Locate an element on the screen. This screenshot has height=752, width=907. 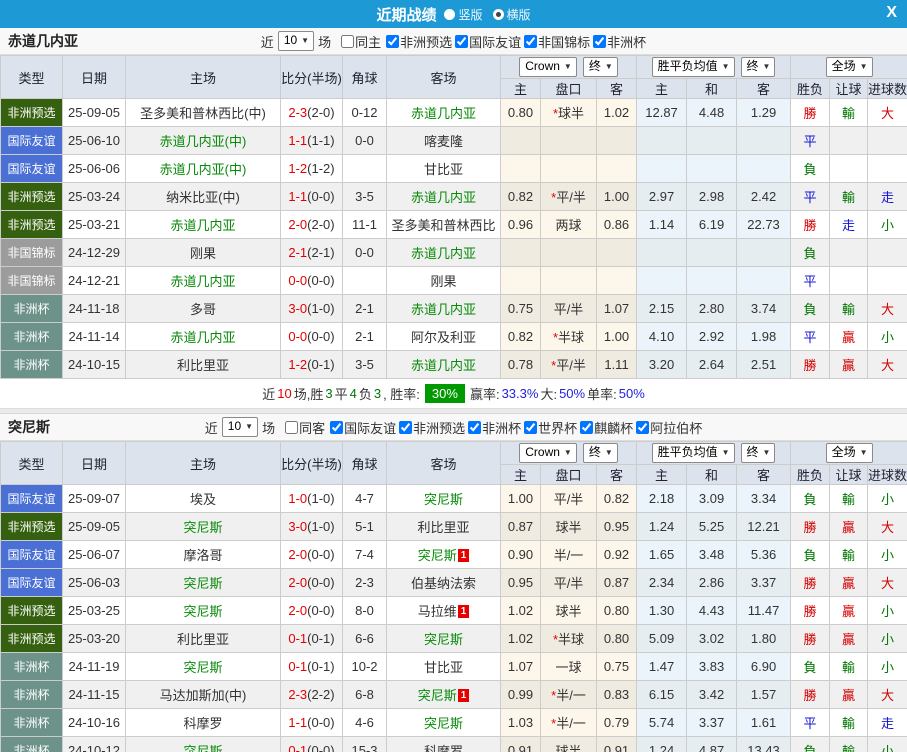
handicap-result-cell is located at coordinates (849, 252).